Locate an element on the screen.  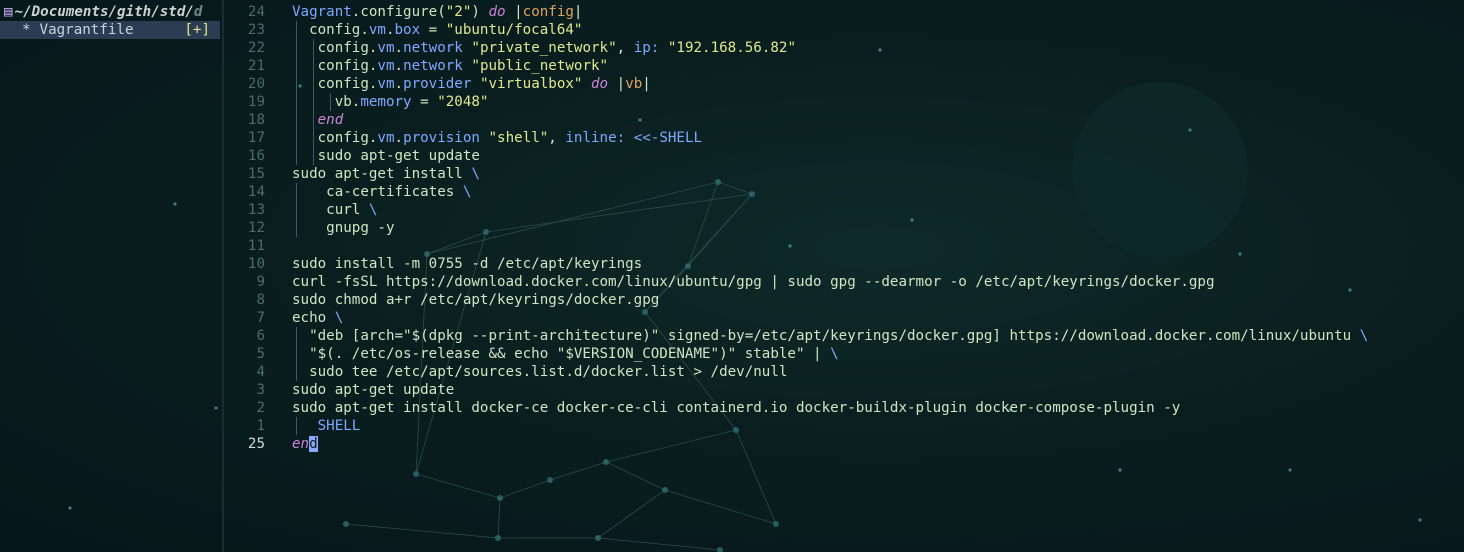
line-code: Vagrant.configure("2") do |config| is located at coordinates (437, 12).